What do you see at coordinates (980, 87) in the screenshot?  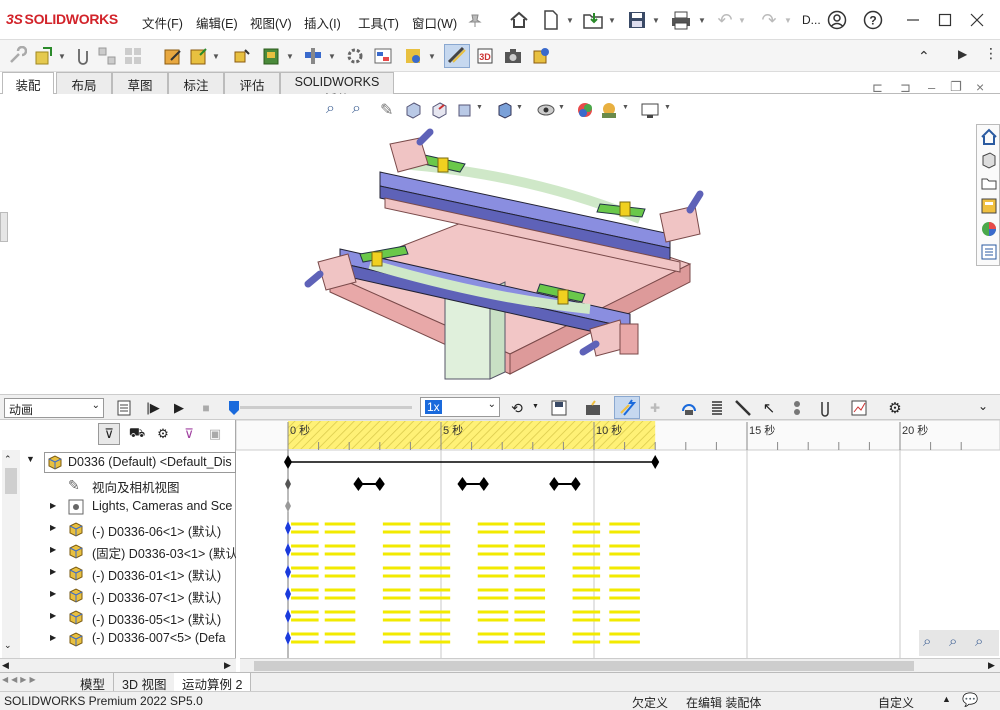 I see `viewport-close-icon: ×` at bounding box center [980, 87].